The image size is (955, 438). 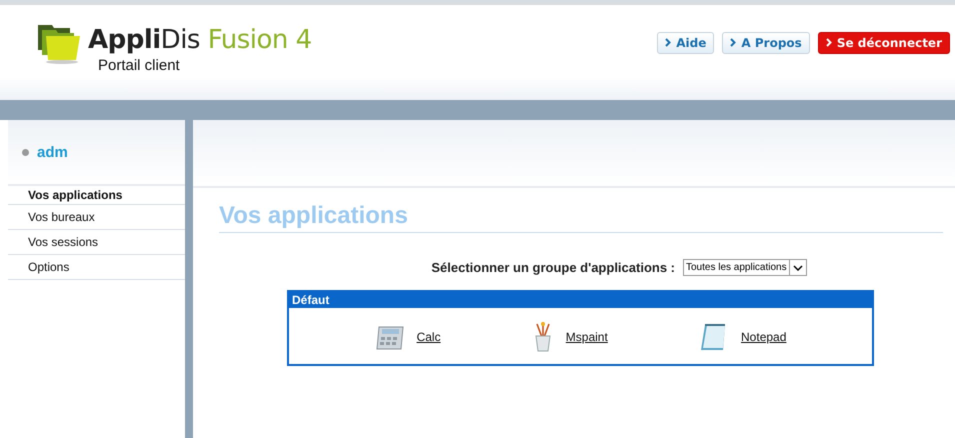 I want to click on group-label: Sélectionner un groupe d'applications :, so click(x=553, y=267).